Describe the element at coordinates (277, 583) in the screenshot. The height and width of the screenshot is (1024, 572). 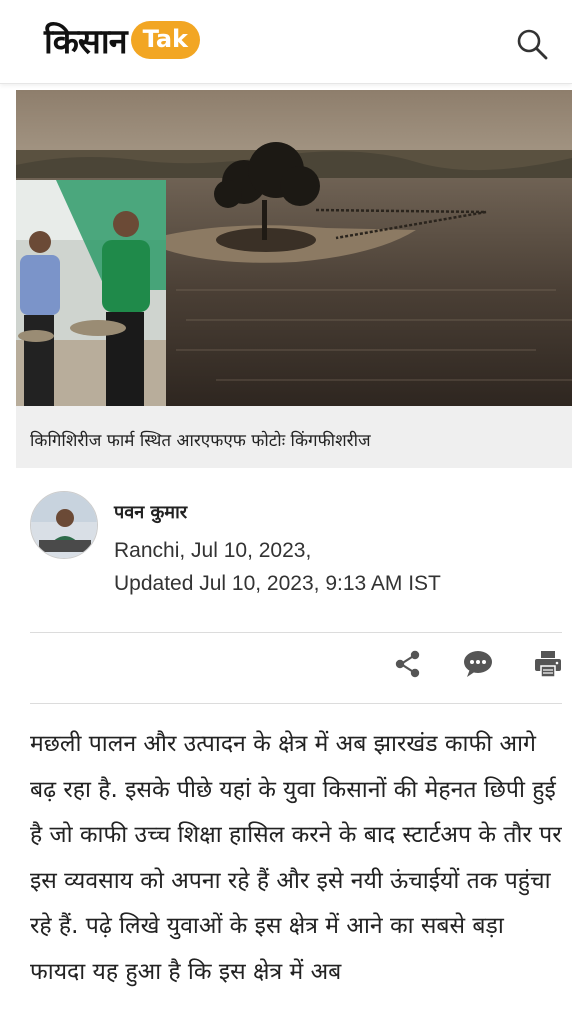
I see `updated-timestamp: Updated Jul 10, 2023, 9:13 AM IST` at that location.